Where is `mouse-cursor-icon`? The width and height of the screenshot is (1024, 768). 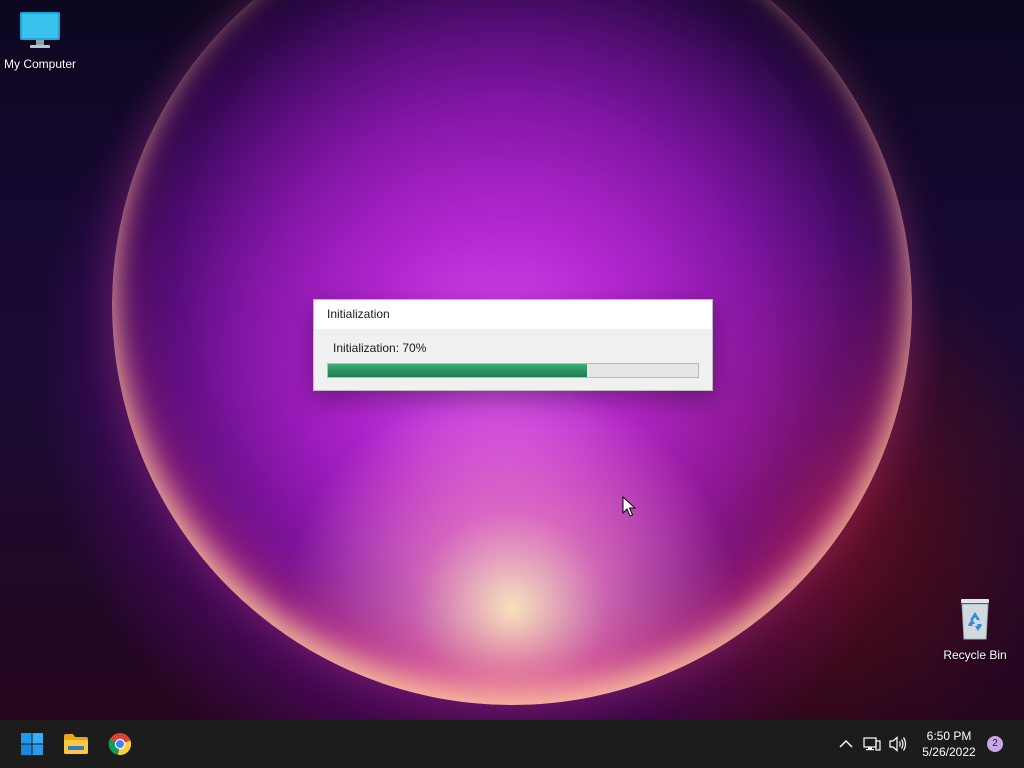 mouse-cursor-icon is located at coordinates (629, 506).